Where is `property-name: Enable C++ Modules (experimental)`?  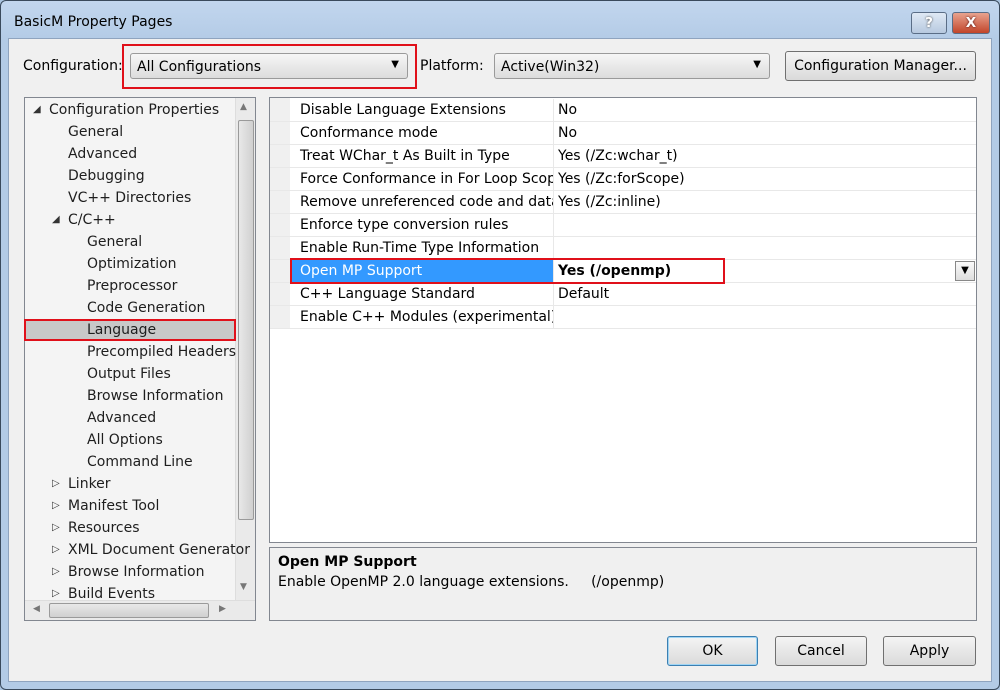 property-name: Enable C++ Modules (experimental) is located at coordinates (422, 317).